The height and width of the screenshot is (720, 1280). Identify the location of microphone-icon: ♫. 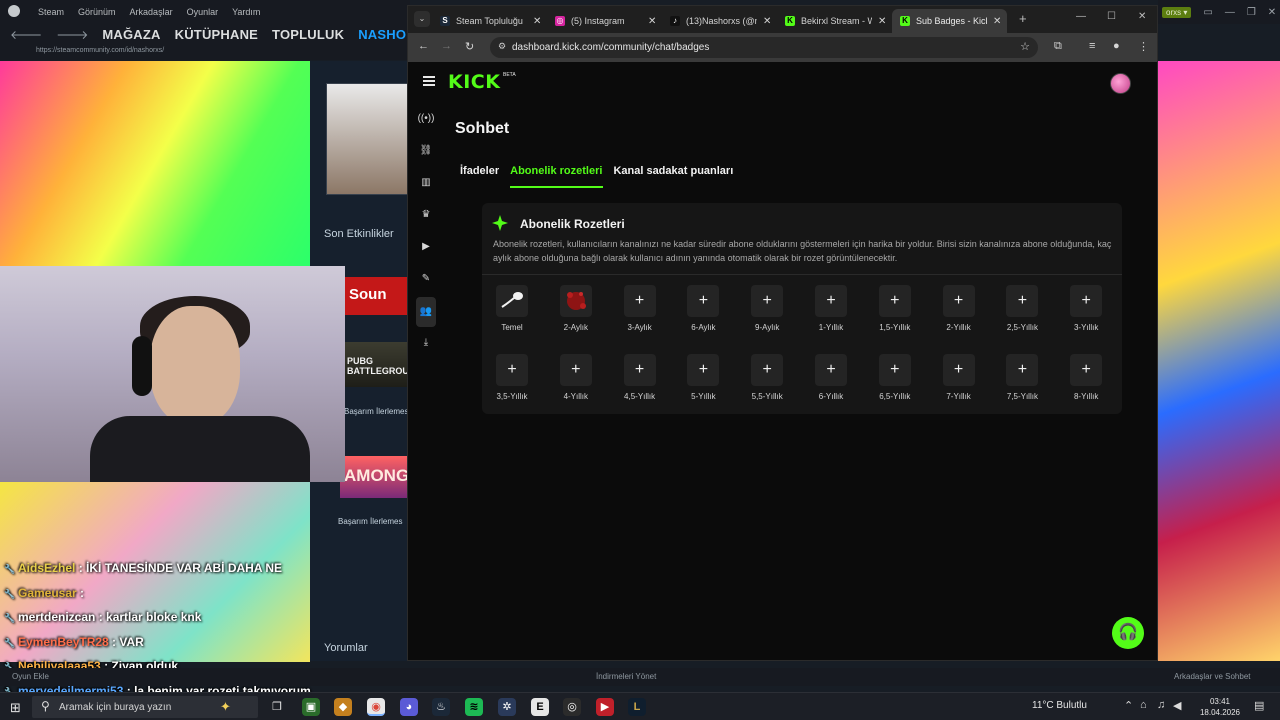
(1161, 705).